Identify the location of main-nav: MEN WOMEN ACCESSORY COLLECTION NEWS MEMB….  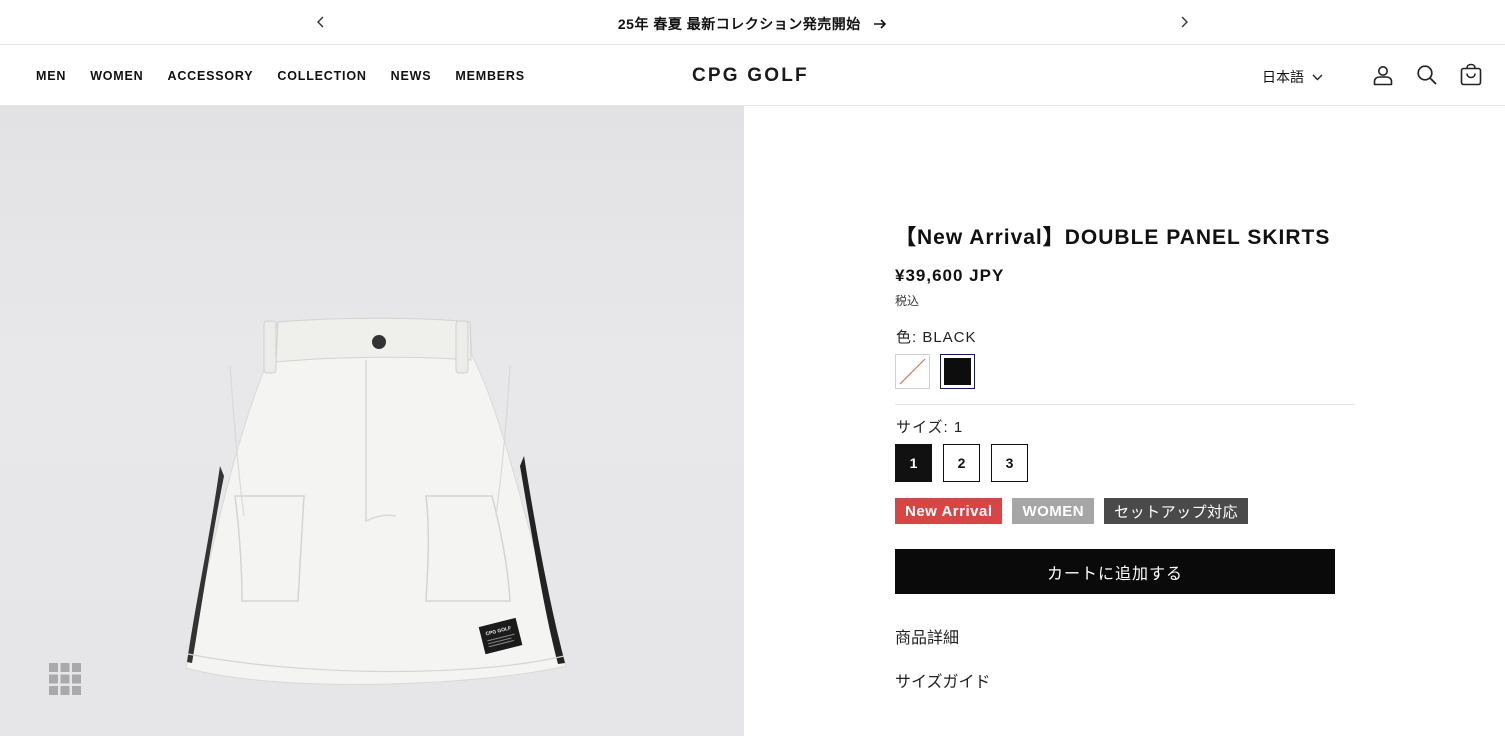
(292, 76).